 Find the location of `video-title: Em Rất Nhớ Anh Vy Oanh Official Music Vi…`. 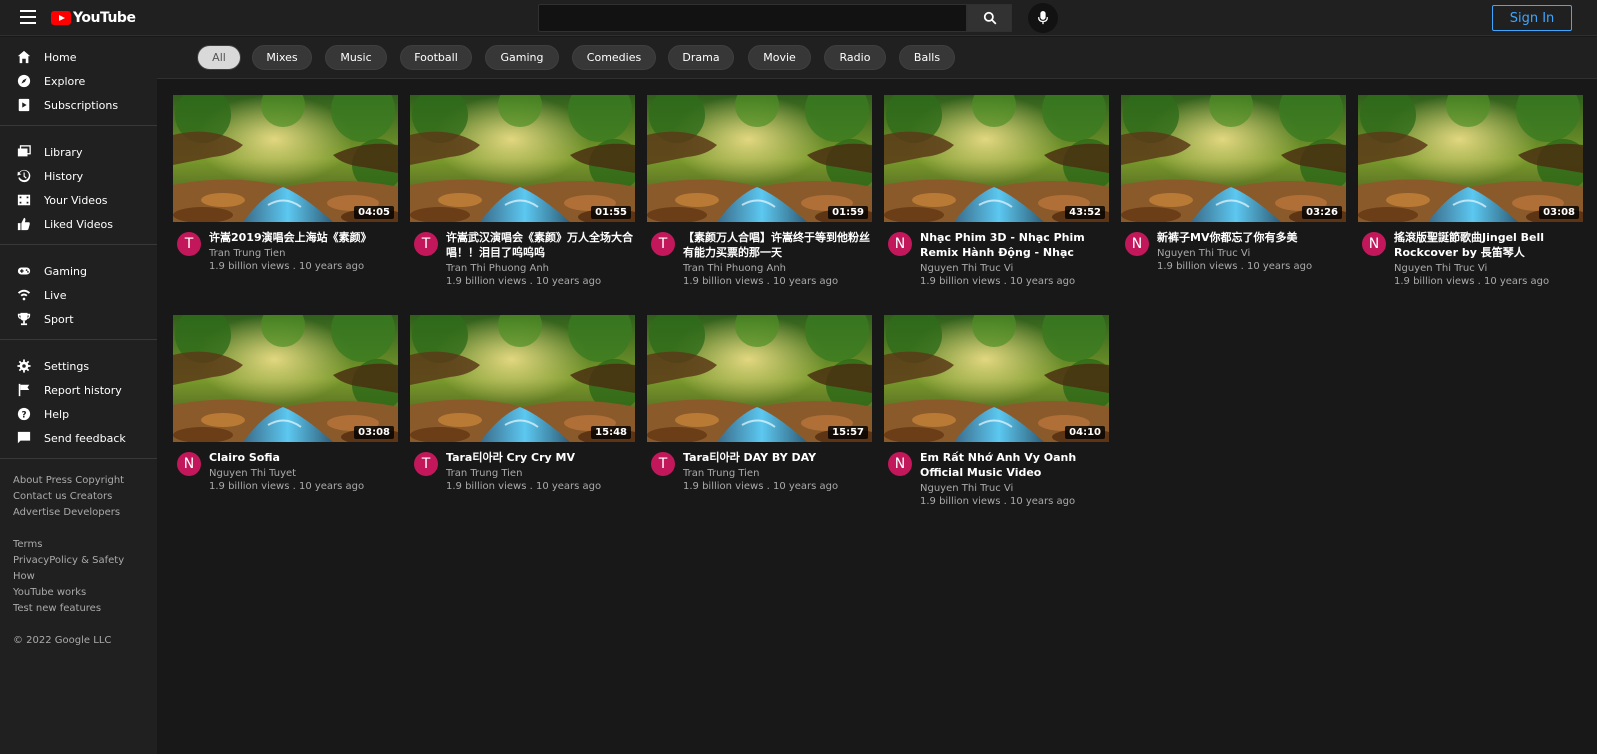

video-title: Em Rất Nhớ Anh Vy Oanh Official Music Vi… is located at coordinates (1014, 465).